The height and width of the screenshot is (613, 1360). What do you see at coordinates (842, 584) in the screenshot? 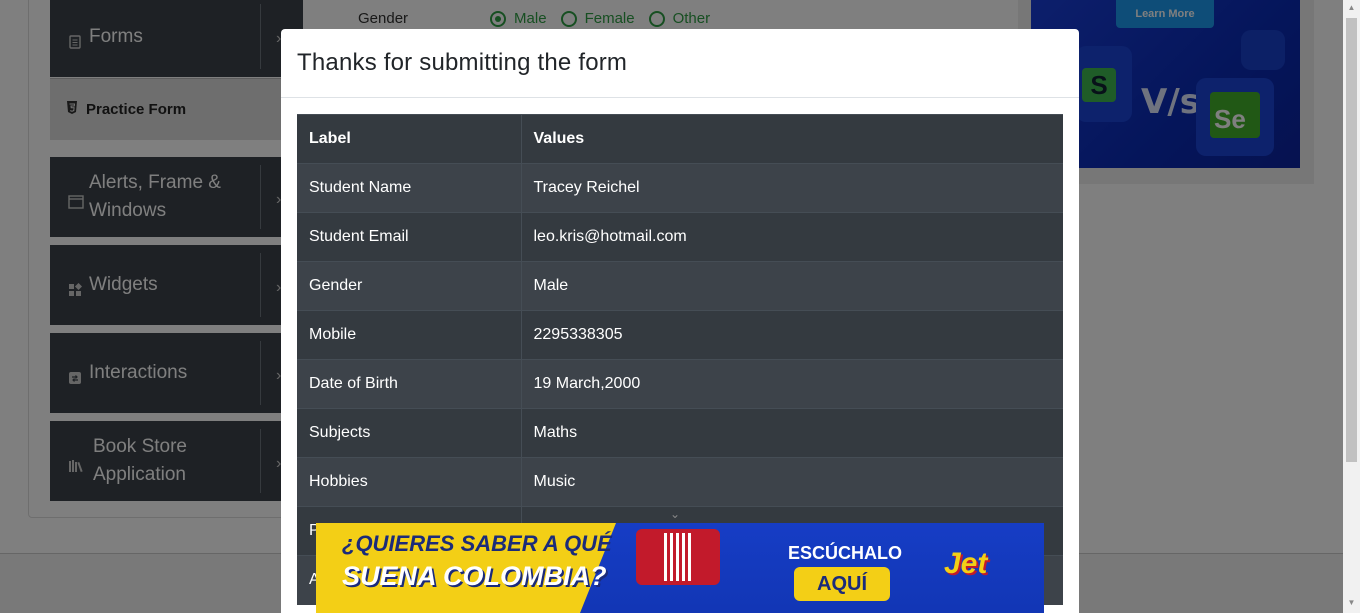
I see `ad-cta-button: AQUÍ` at bounding box center [842, 584].